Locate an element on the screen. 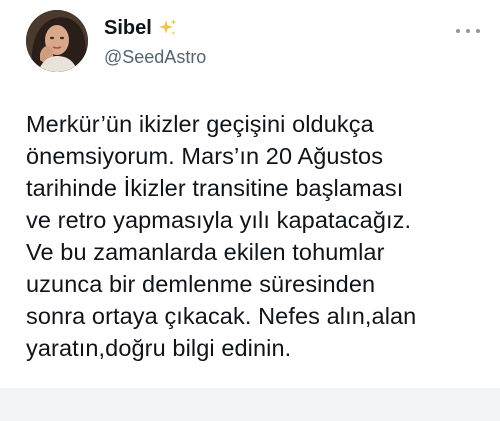 Image resolution: width=500 pixels, height=421 pixels. footer-strip is located at coordinates (250, 404).